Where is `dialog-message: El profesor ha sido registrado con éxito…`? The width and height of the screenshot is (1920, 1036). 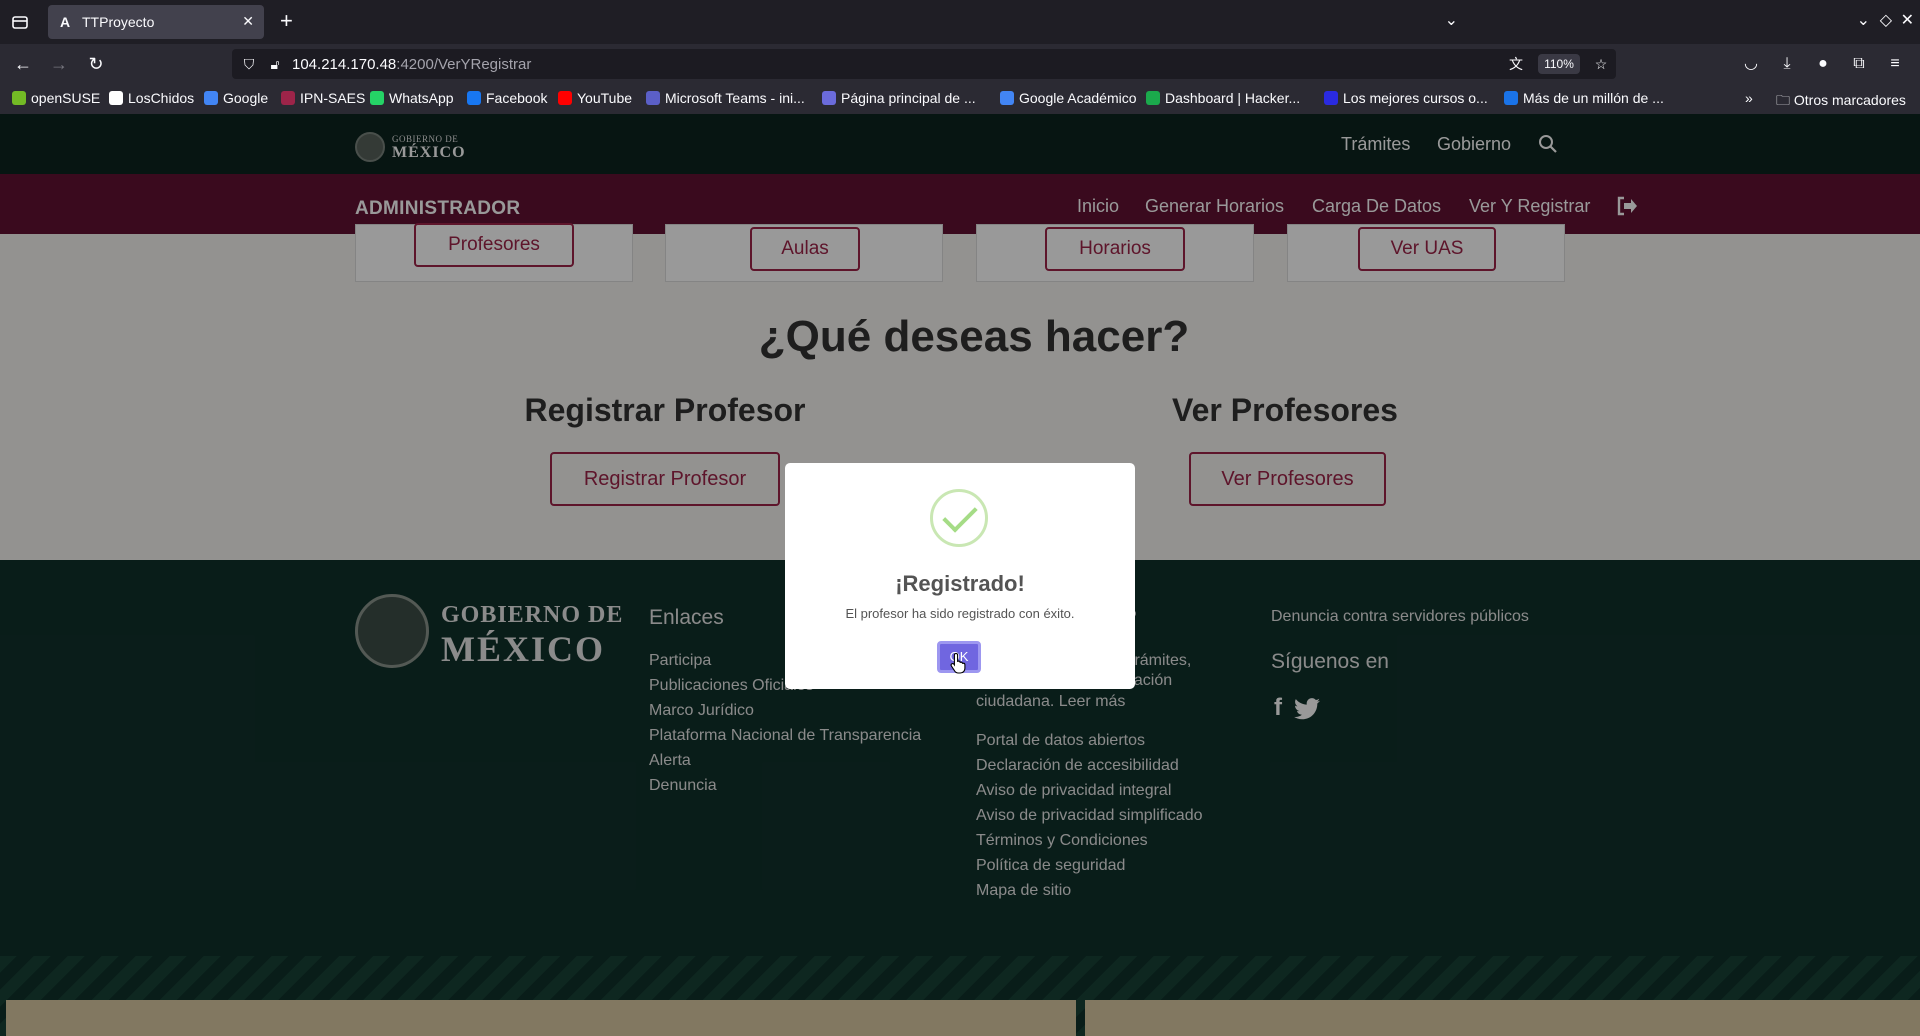
dialog-message: El profesor ha sido registrado con éxito… is located at coordinates (960, 613).